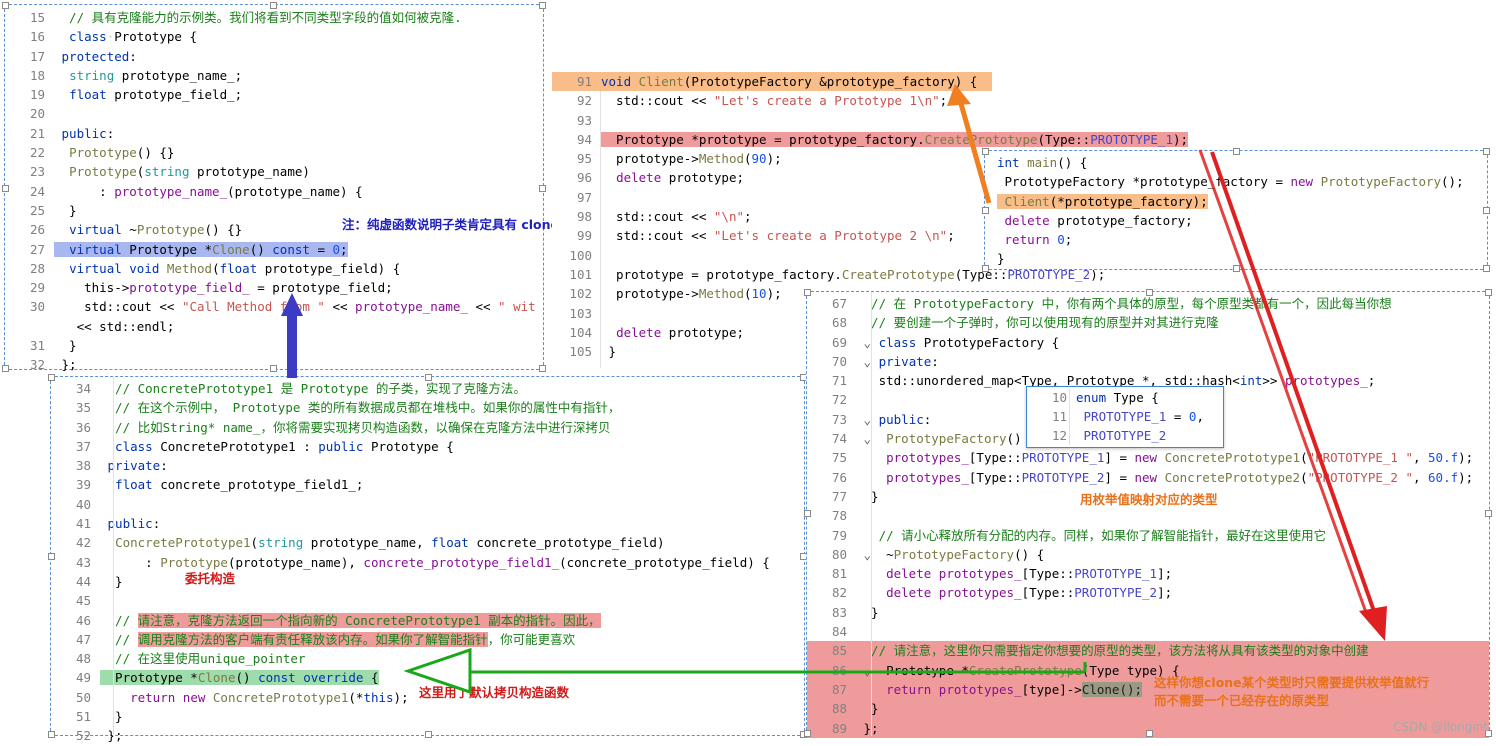 The width and height of the screenshot is (1496, 746). Describe the element at coordinates (1042, 162) in the screenshot. I see `code-line: int main() {` at that location.